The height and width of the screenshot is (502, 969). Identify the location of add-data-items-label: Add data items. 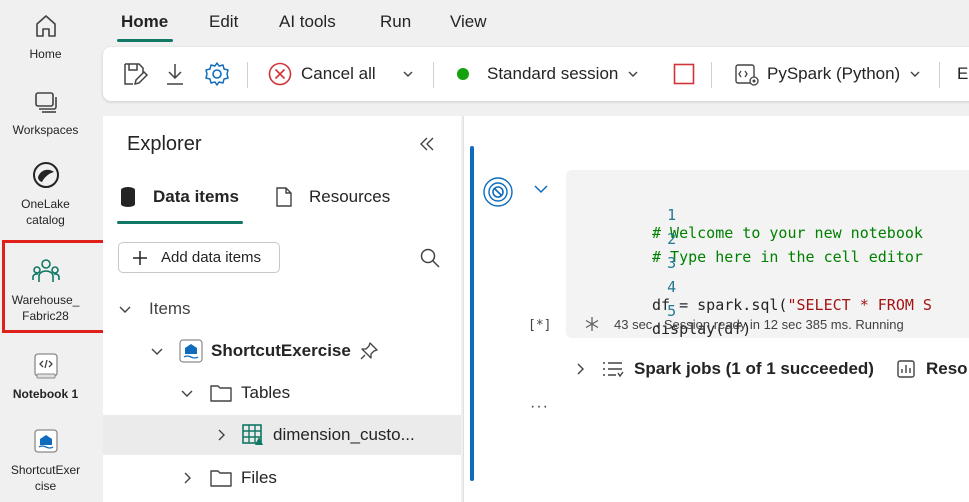
(211, 257).